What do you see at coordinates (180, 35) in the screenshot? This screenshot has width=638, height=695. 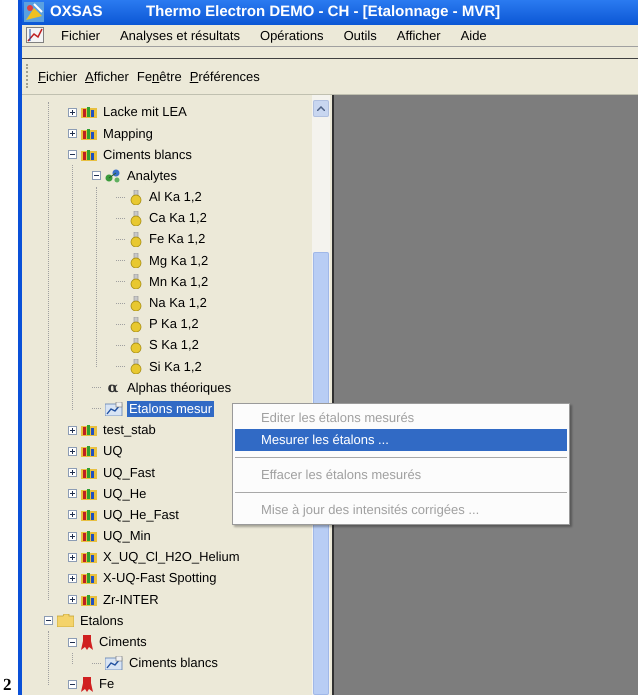 I see `menu-item: Analyses et résultats` at bounding box center [180, 35].